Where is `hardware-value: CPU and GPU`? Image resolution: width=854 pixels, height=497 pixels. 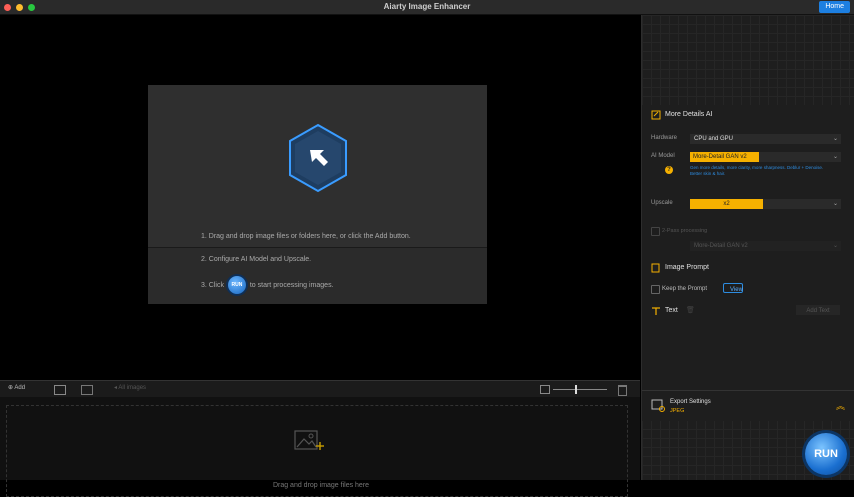
hardware-value: CPU and GPU is located at coordinates (714, 139).